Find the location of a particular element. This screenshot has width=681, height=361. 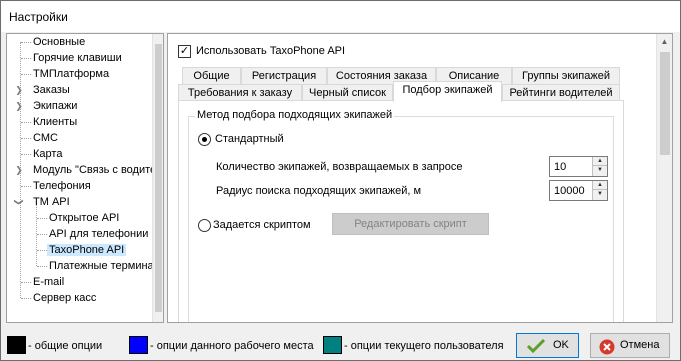

count-value: 10 is located at coordinates (560, 167).